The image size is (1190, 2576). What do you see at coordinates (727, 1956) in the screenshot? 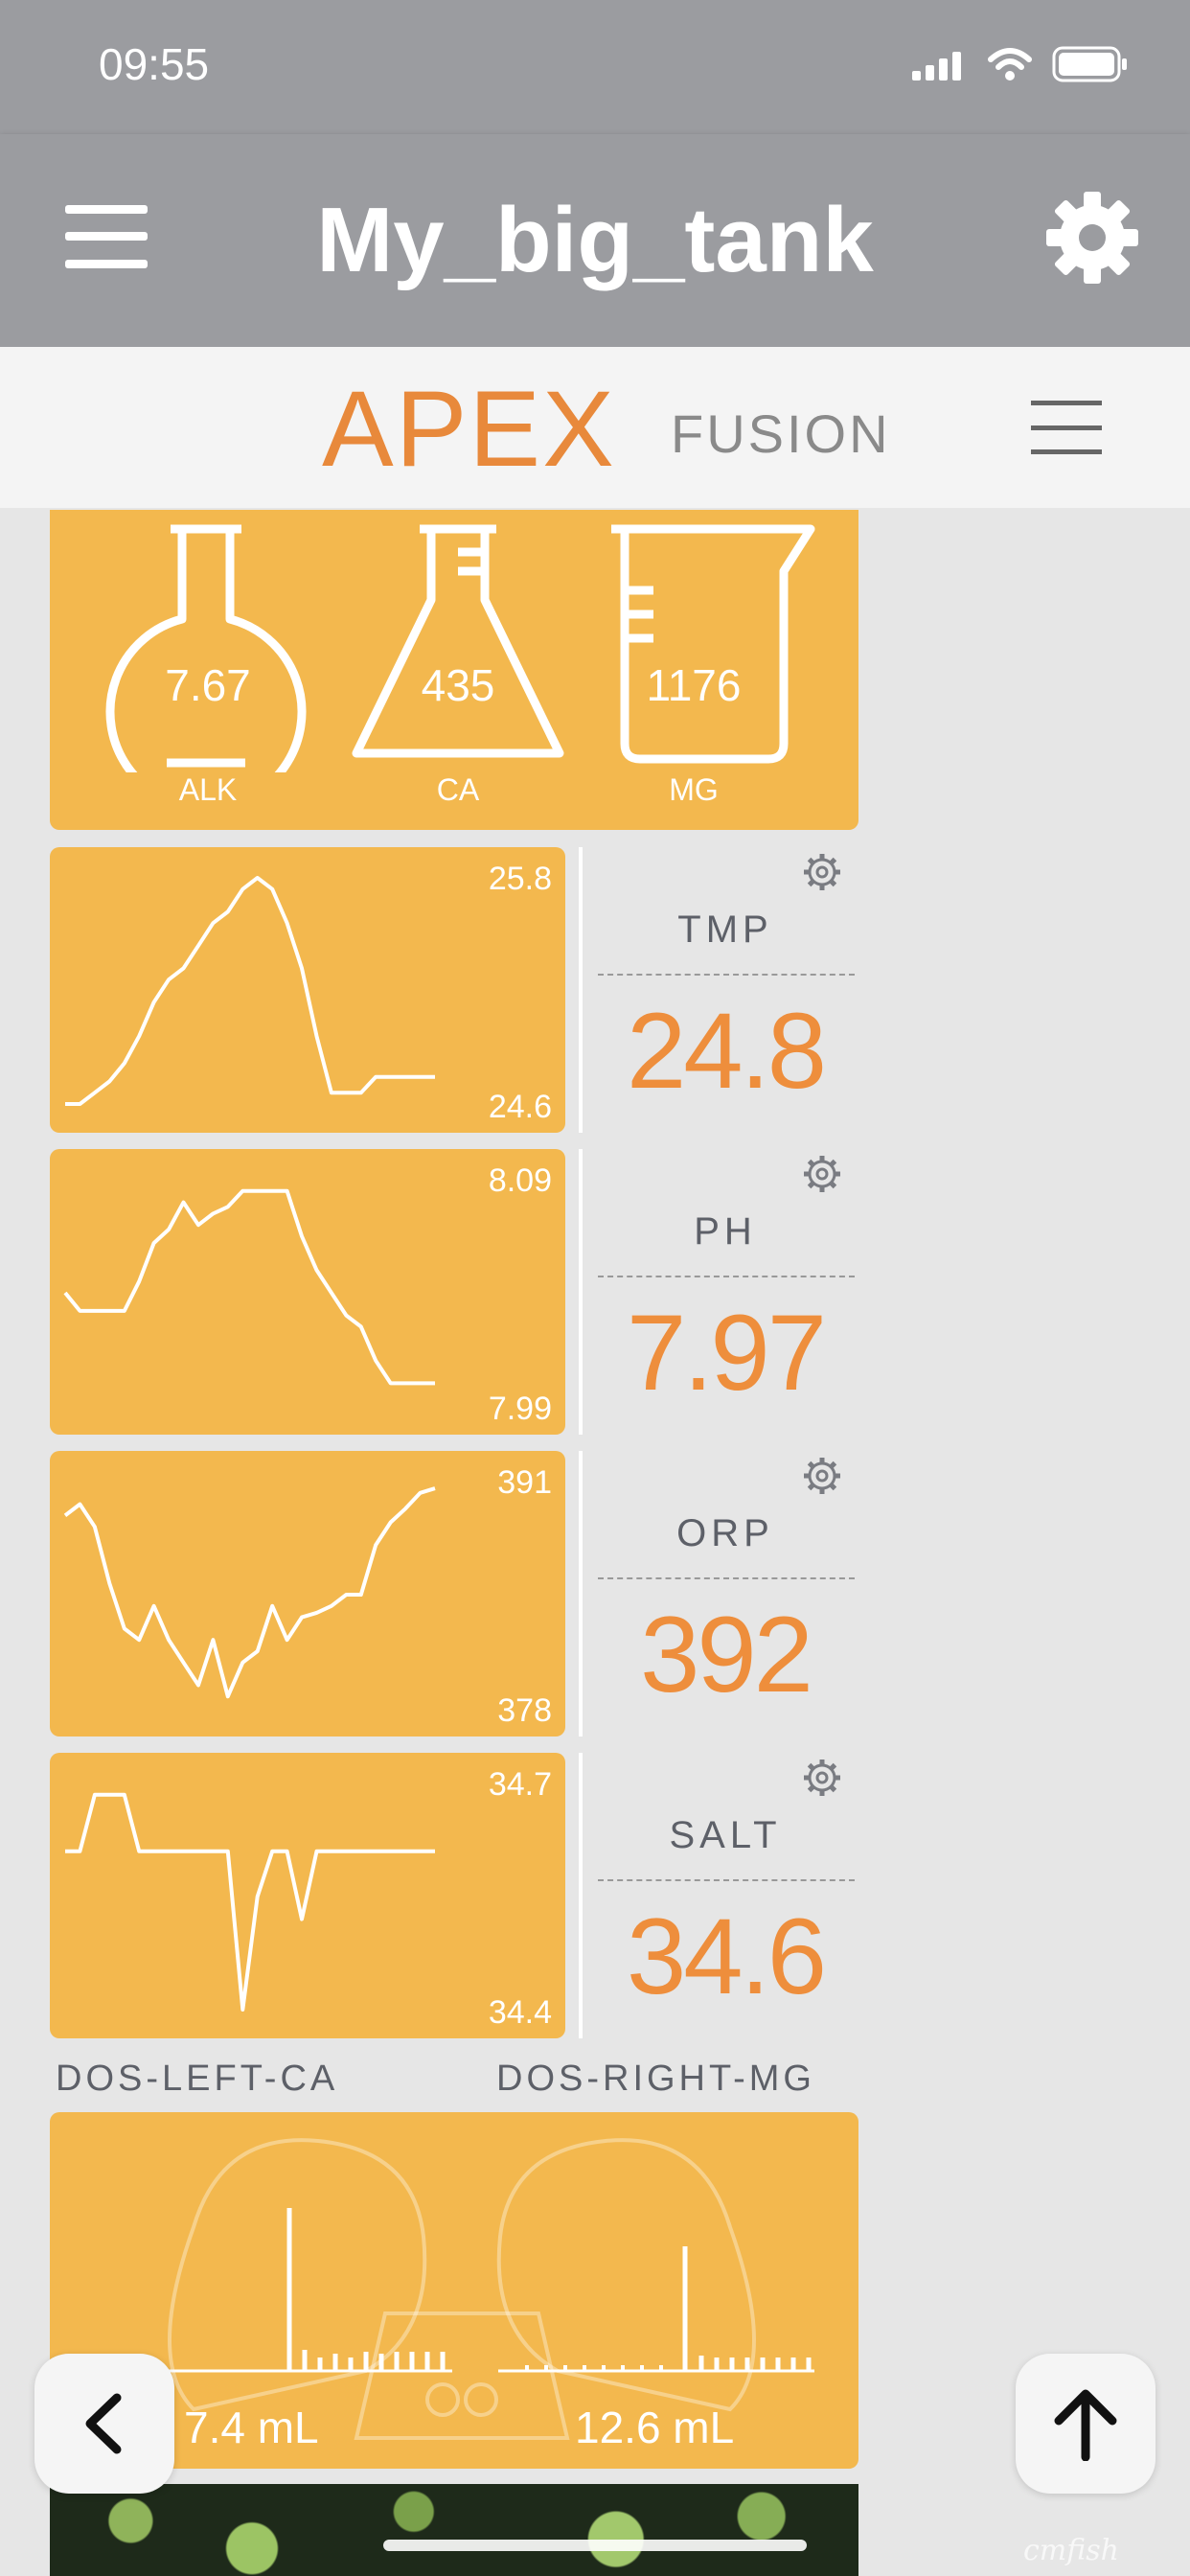
I see `probe-value: 34.6` at bounding box center [727, 1956].